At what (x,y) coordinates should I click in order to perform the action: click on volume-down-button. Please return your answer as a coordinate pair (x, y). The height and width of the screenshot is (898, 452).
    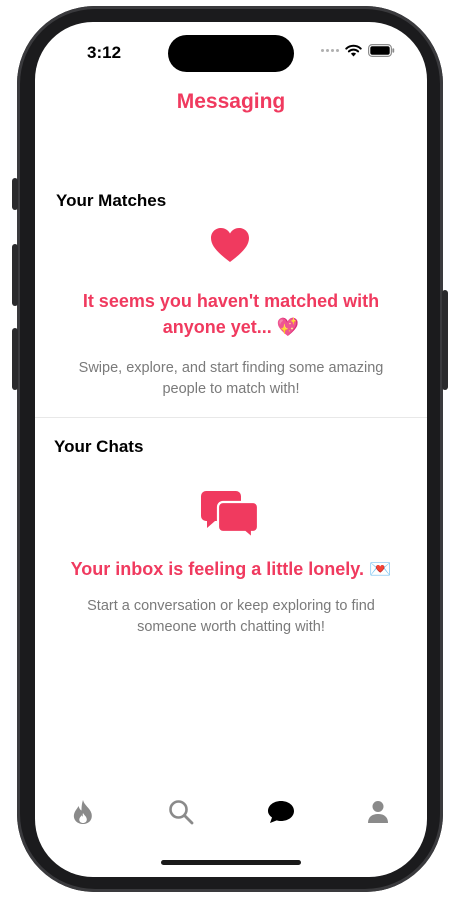
    Looking at the image, I should click on (15, 359).